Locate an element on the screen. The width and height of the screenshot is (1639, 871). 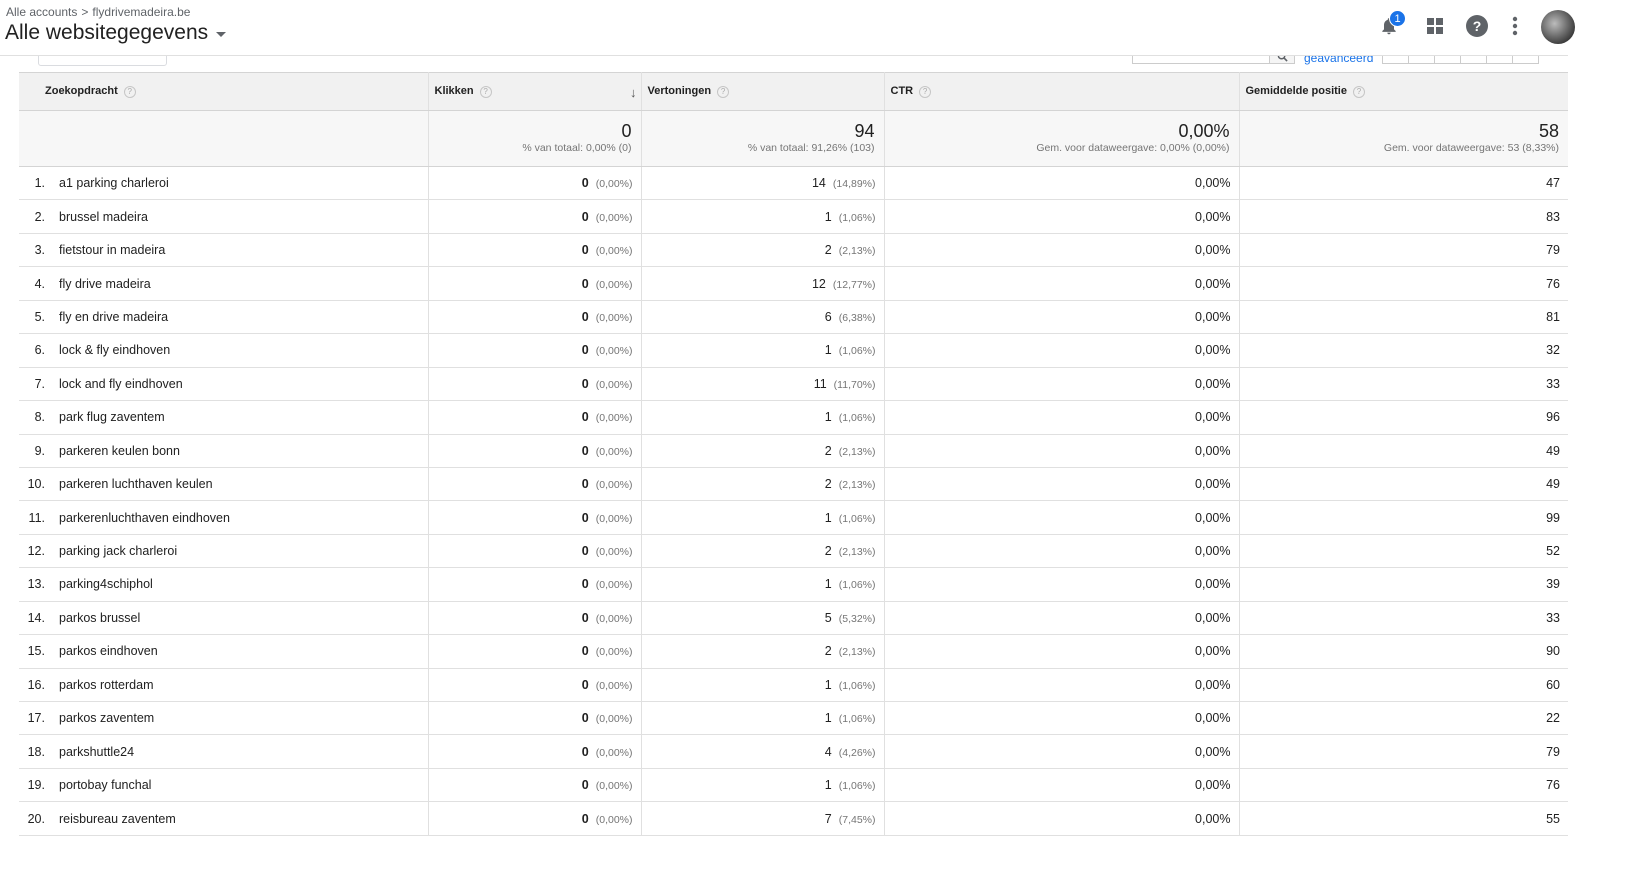
view-table-button is located at coordinates (1395, 60).